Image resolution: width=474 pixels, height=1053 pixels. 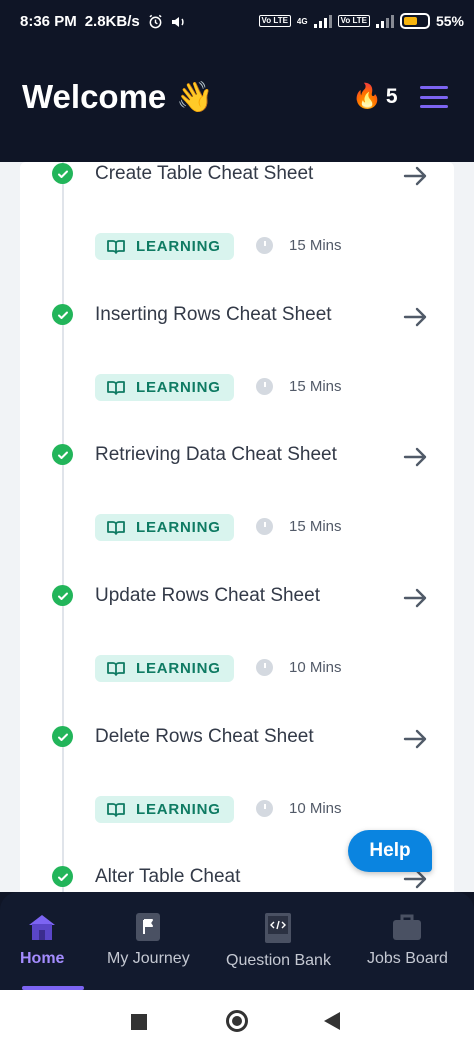 What do you see at coordinates (414, 21) in the screenshot?
I see `battery-icon` at bounding box center [414, 21].